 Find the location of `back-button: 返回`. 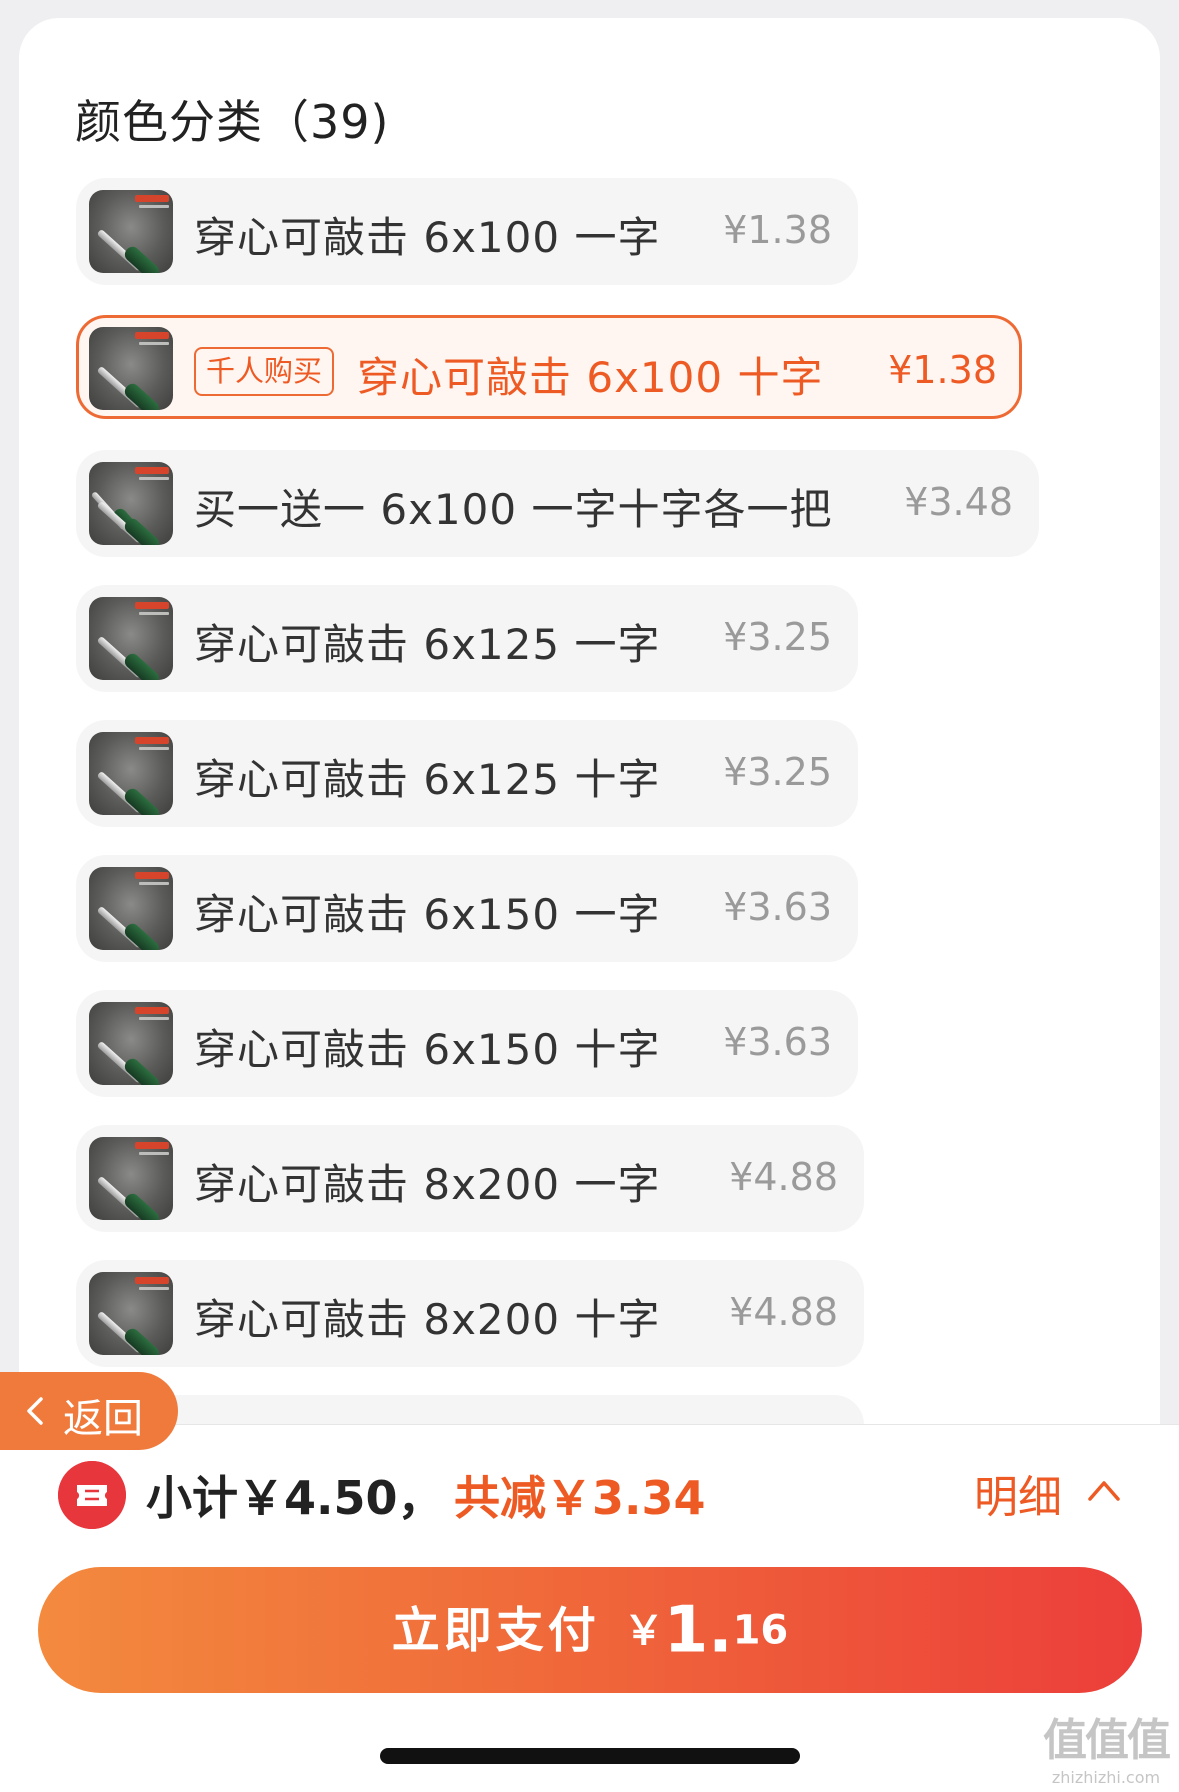

back-button: 返回 is located at coordinates (89, 1411).